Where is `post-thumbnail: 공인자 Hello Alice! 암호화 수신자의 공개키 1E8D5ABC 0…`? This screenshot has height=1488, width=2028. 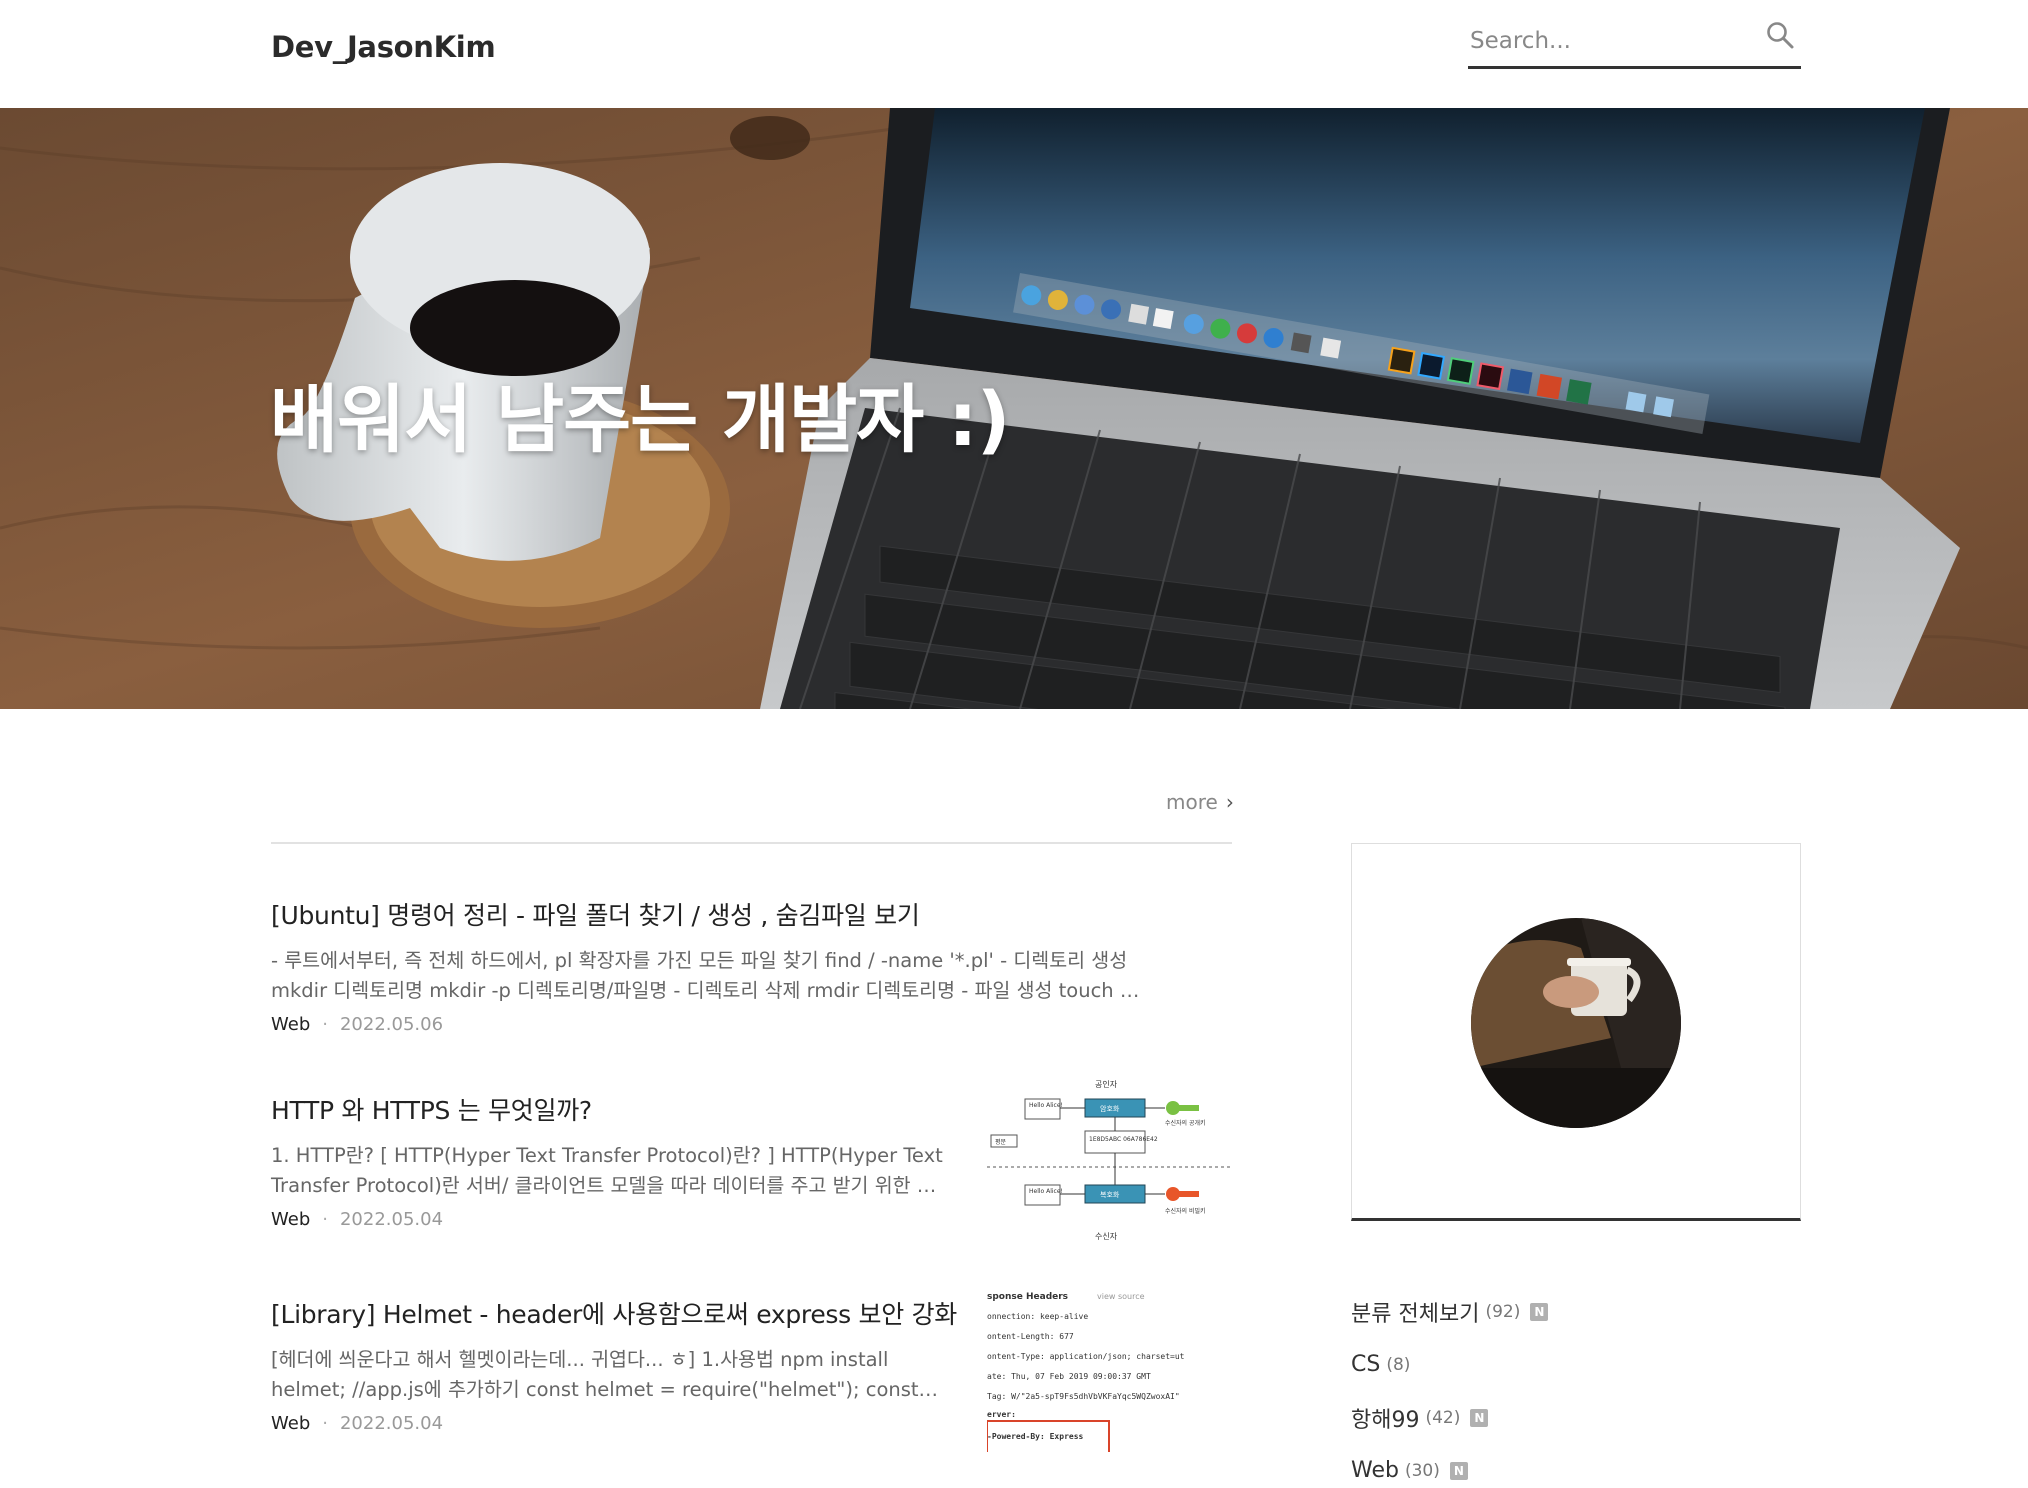 post-thumbnail: 공인자 Hello Alice! 암호화 수신자의 공개키 1E8D5ABC 0… is located at coordinates (1109, 1159).